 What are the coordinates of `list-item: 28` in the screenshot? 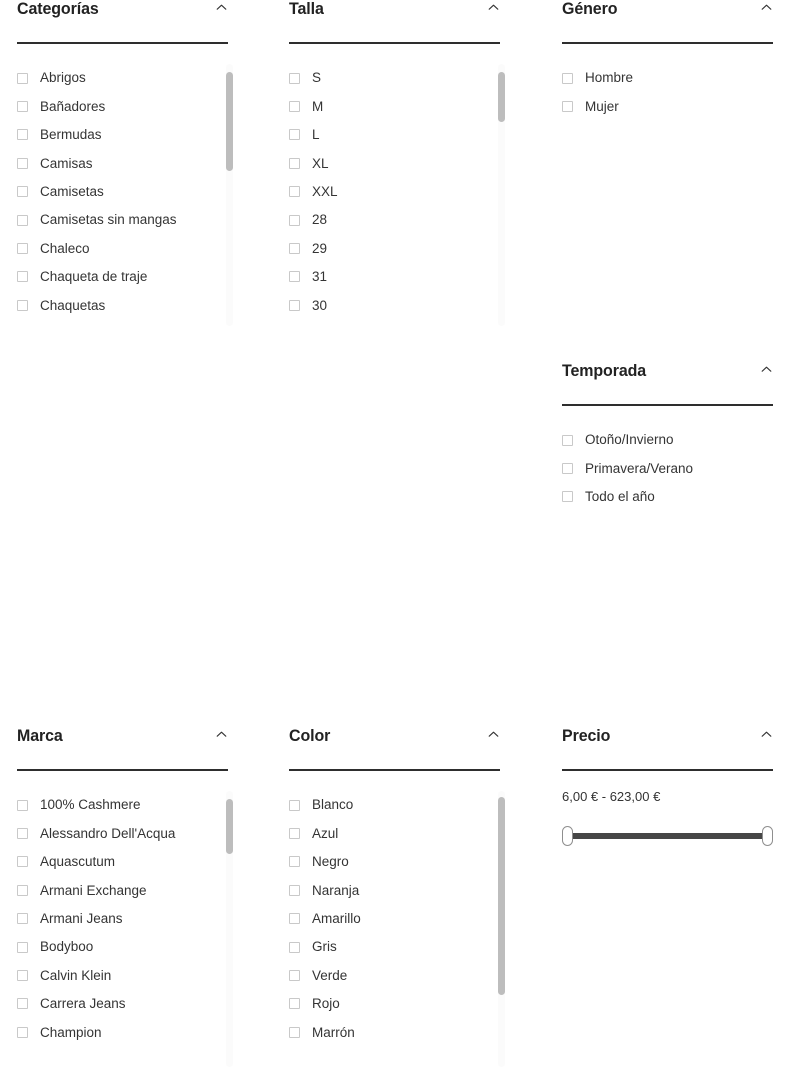 It's located at (389, 220).